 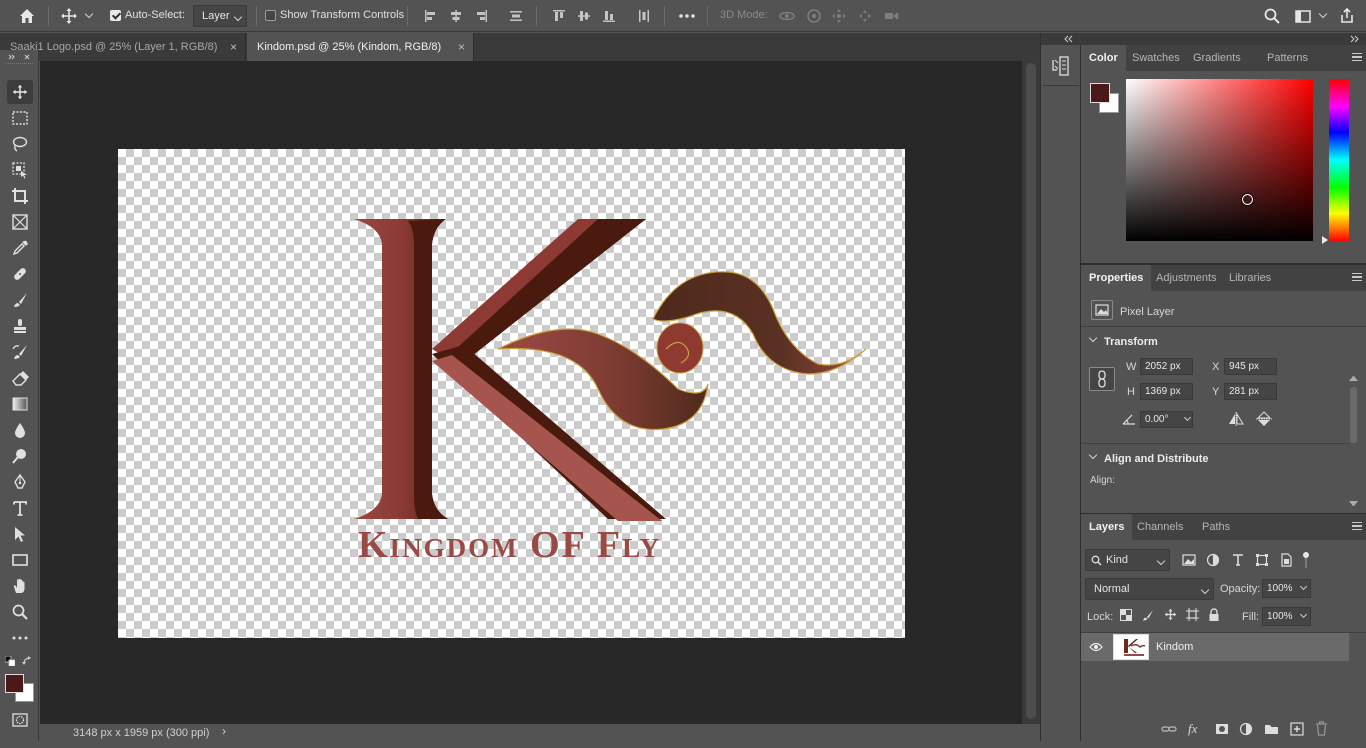 I want to click on scrollbar-thumb, so click(x=1031, y=391).